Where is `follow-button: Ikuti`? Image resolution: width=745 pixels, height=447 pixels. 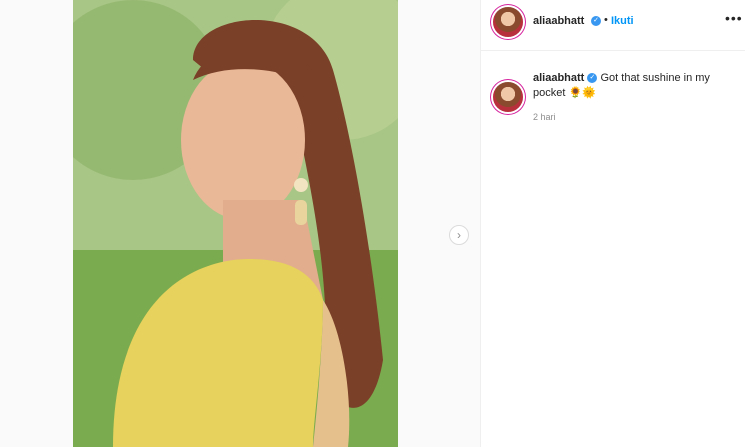 follow-button: Ikuti is located at coordinates (622, 21).